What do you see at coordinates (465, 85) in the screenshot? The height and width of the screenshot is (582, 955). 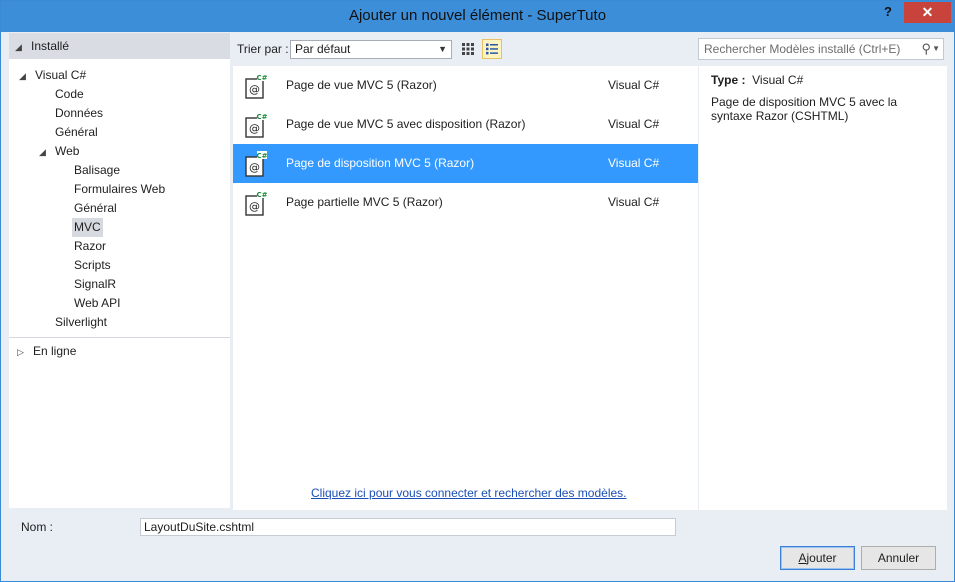 I see `template-row: @ C# Page de vue MVC 5 (Razor) Visual C#` at bounding box center [465, 85].